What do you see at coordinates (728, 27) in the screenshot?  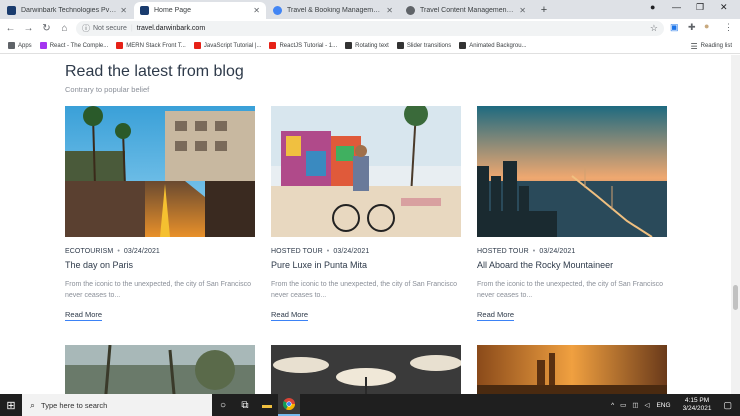 I see `menu-icon: ⋮` at bounding box center [728, 27].